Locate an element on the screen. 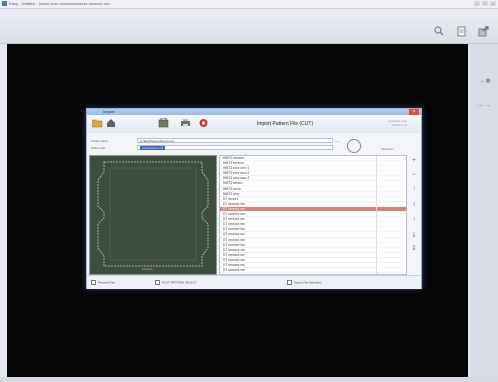  status-bar is located at coordinates (249, 379).